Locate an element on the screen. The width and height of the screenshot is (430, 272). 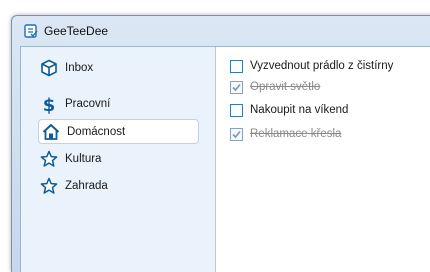
task-label: Opravit světlo is located at coordinates (285, 87).